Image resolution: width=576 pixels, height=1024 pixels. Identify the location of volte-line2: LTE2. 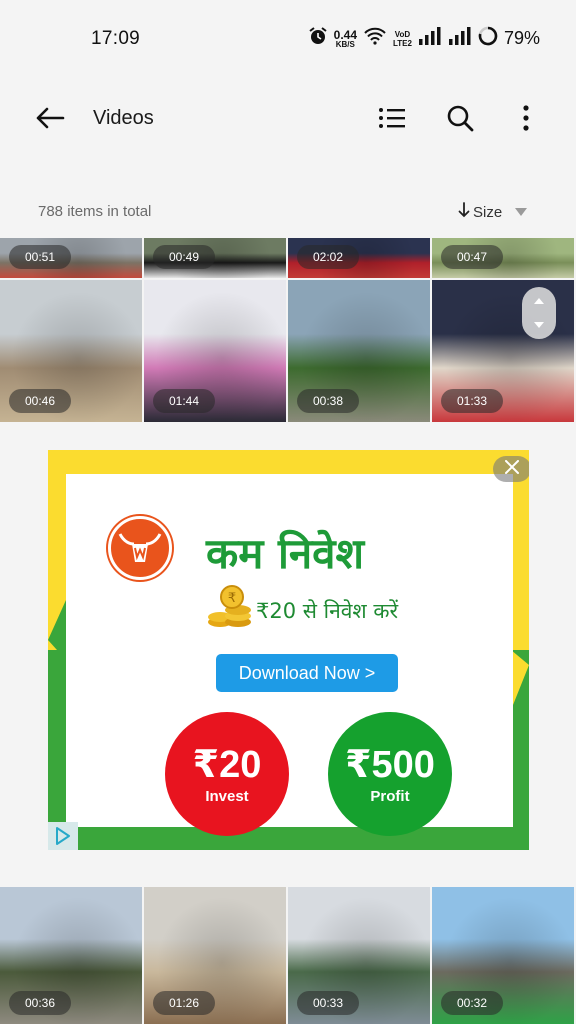
(402, 43).